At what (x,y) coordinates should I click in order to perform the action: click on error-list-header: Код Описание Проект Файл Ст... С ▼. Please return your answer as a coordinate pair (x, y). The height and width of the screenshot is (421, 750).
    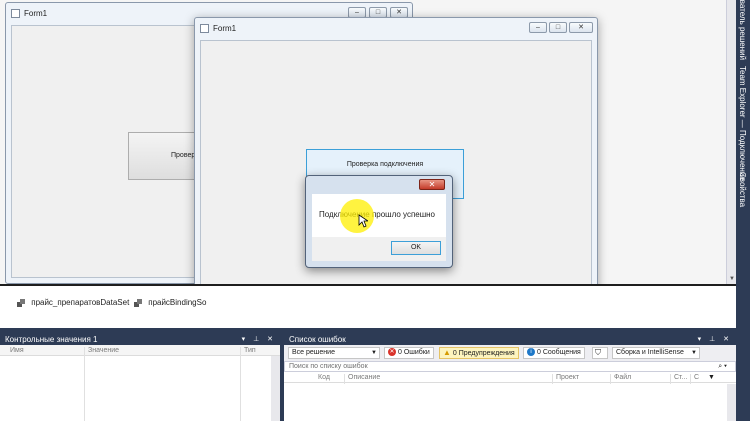
    Looking at the image, I should click on (510, 378).